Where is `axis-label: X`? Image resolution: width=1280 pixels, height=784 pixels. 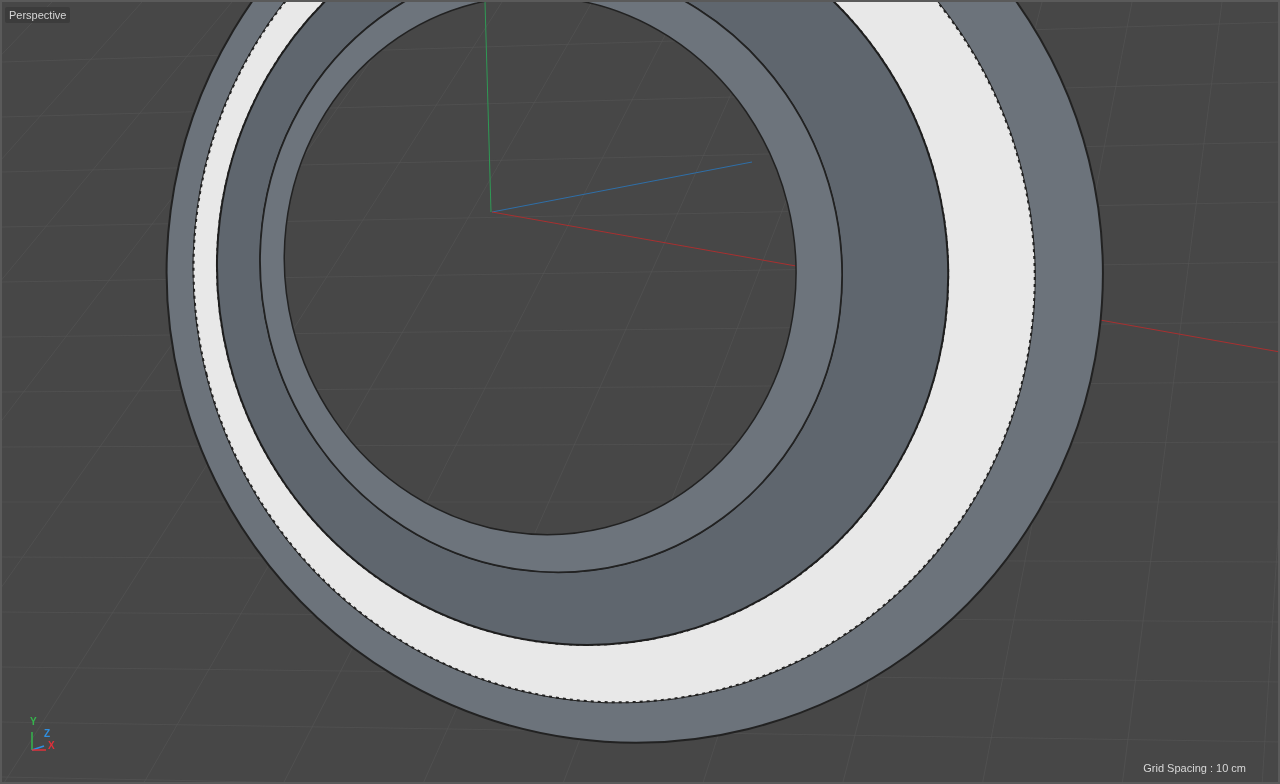 axis-label: X is located at coordinates (51, 745).